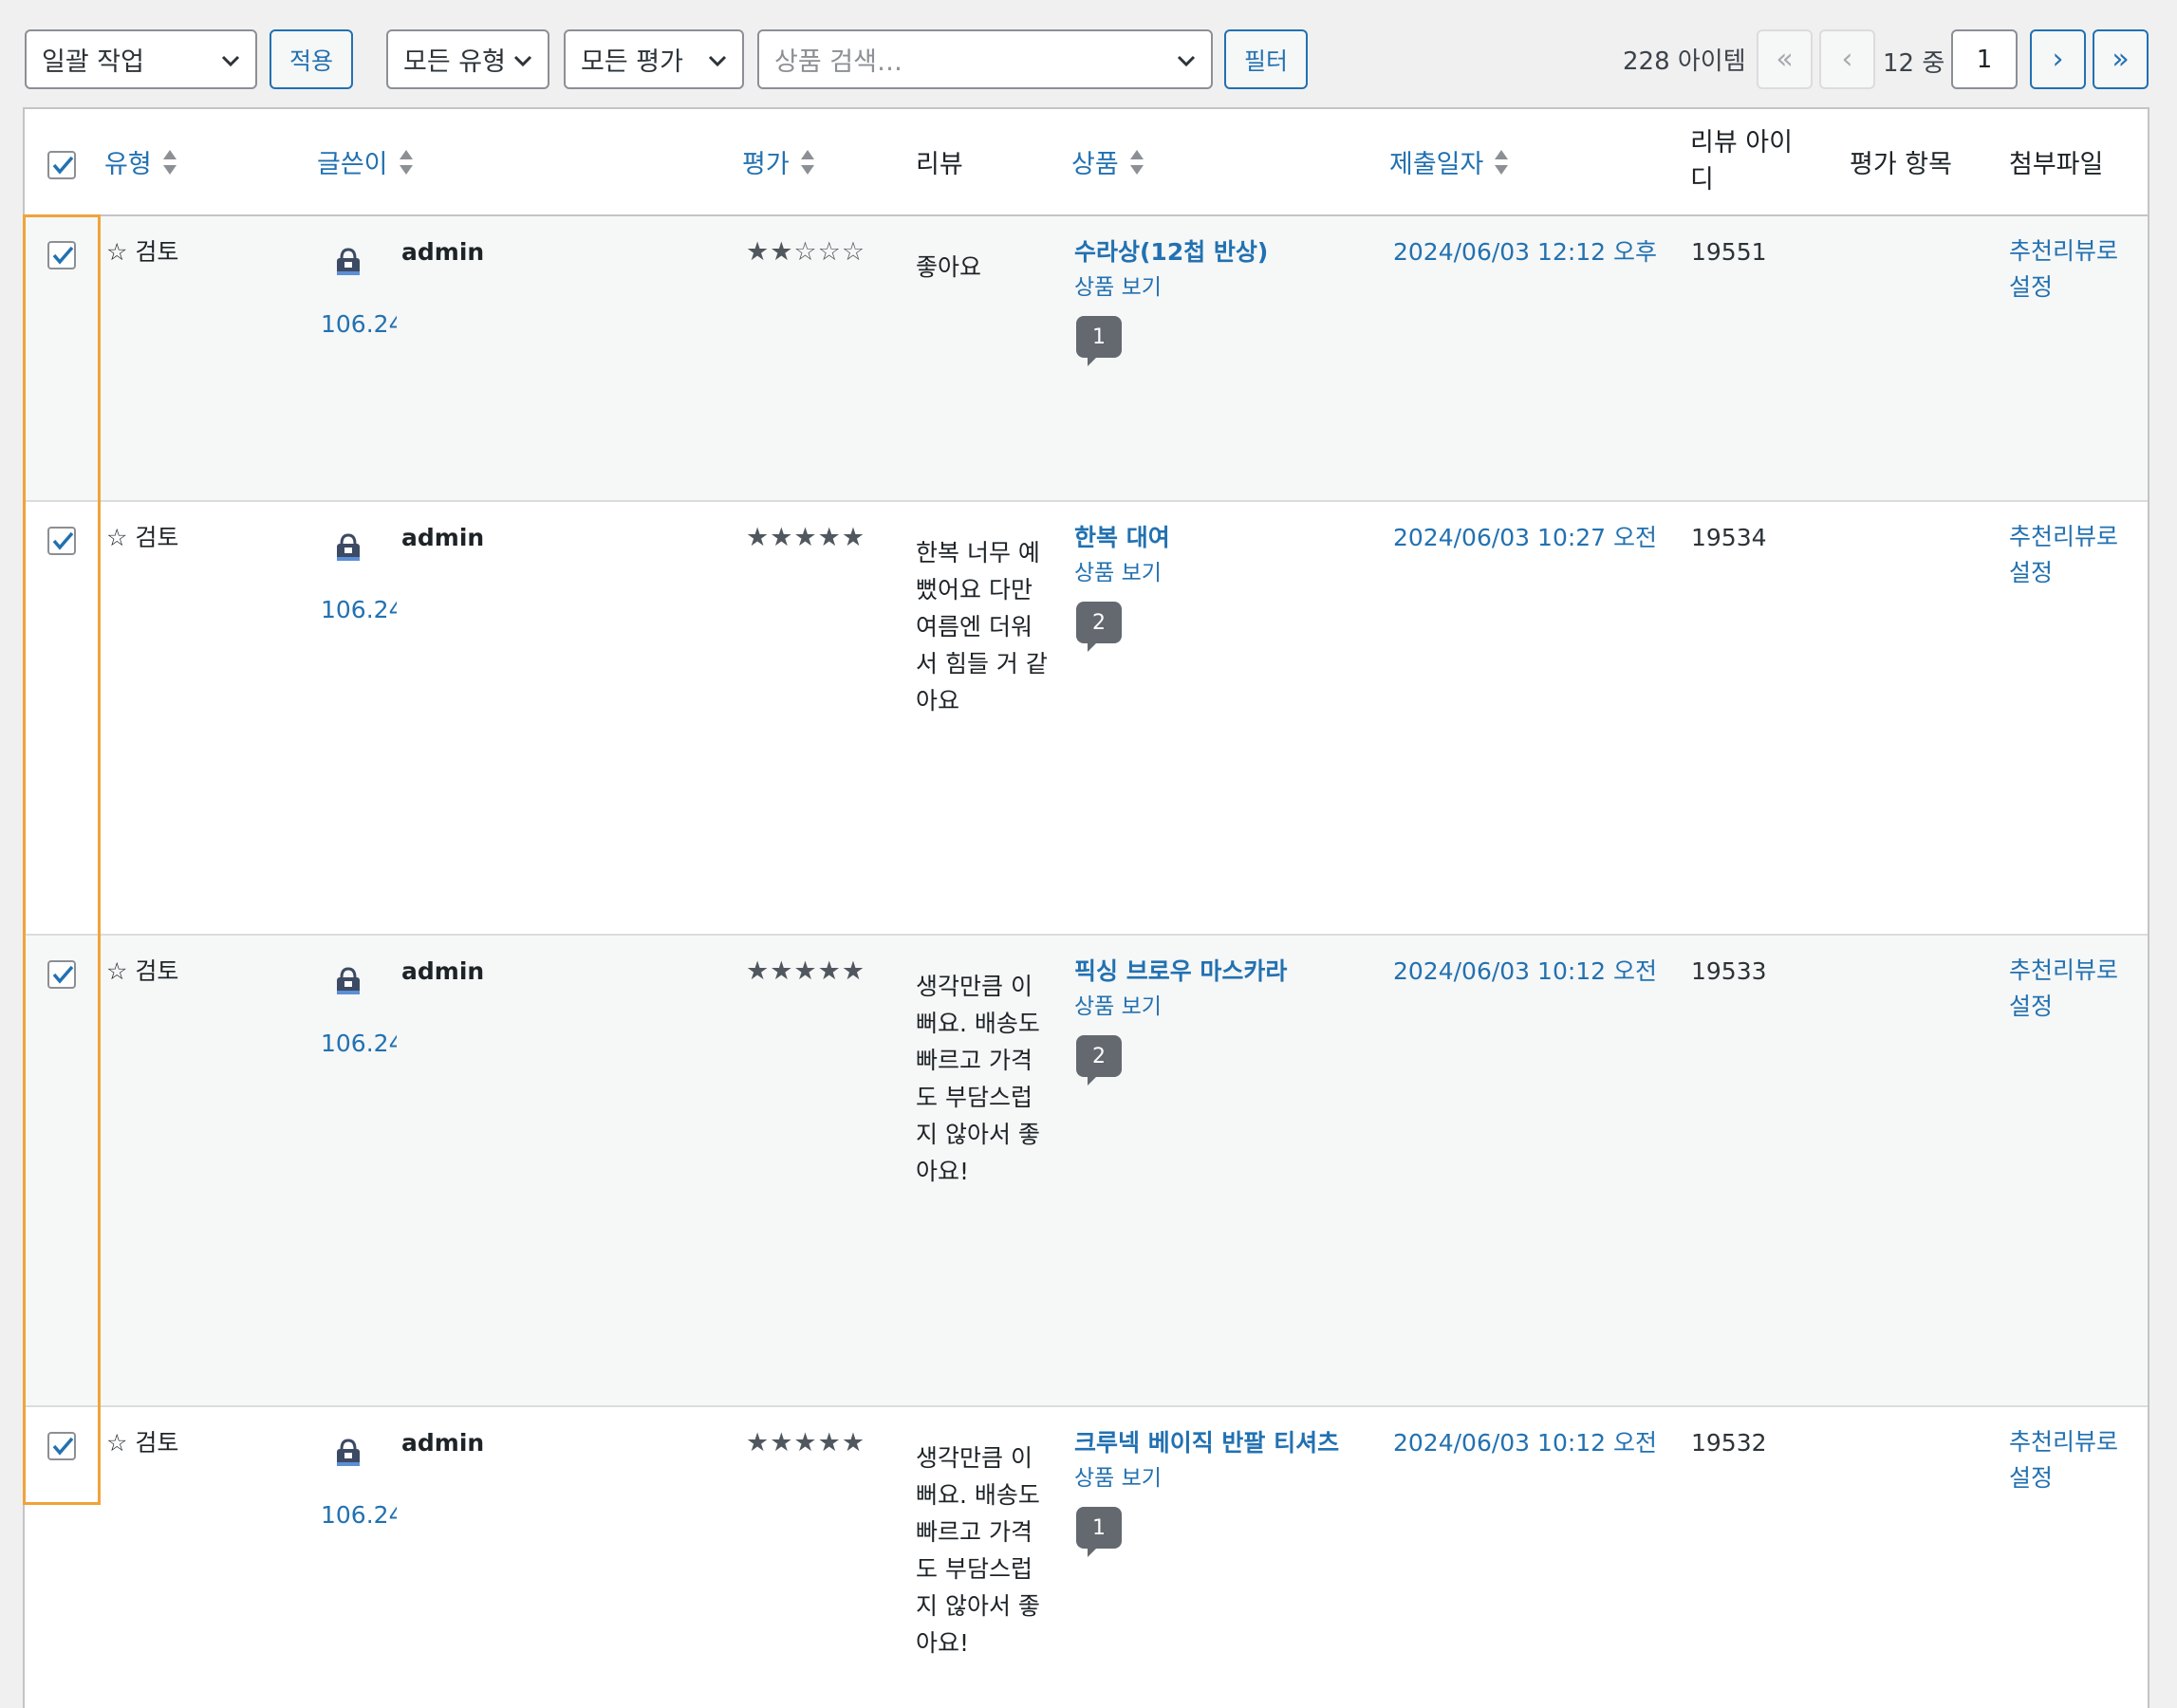 This screenshot has width=2177, height=1708. I want to click on column-rating: 평가, so click(779, 161).